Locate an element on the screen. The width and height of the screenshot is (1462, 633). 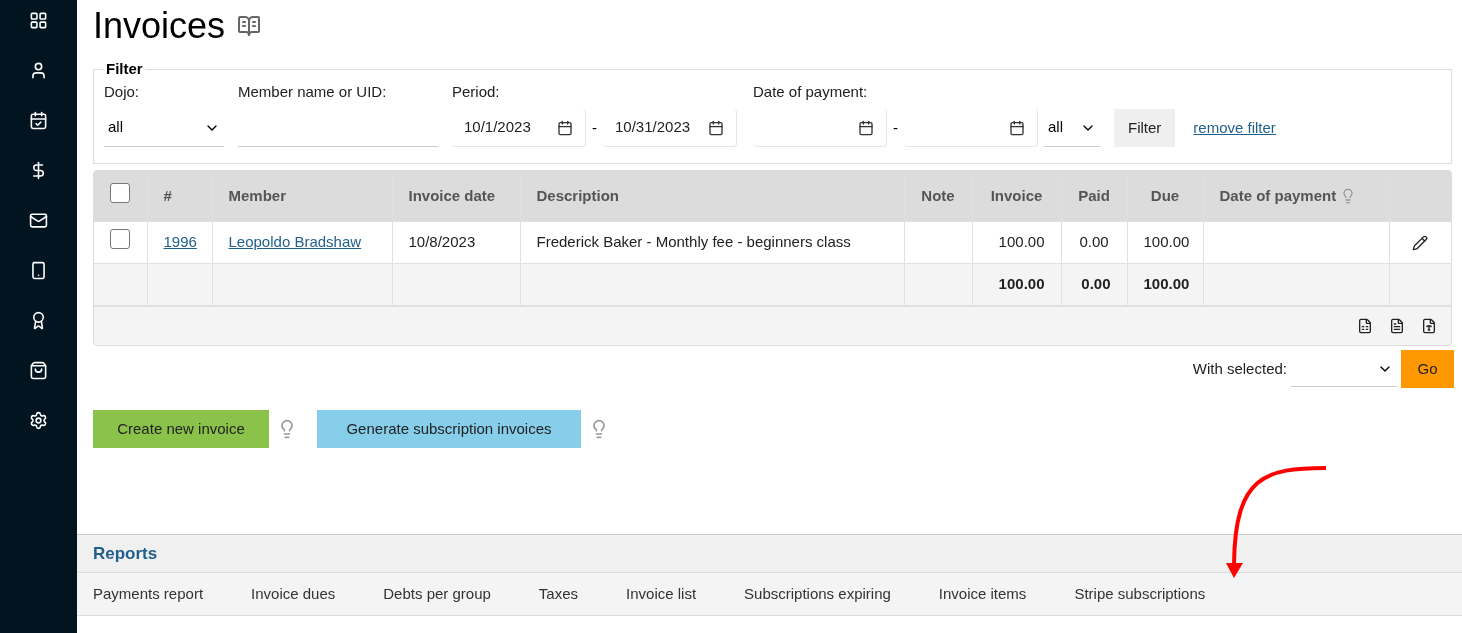
report-link: Invoice dues is located at coordinates (293, 594).